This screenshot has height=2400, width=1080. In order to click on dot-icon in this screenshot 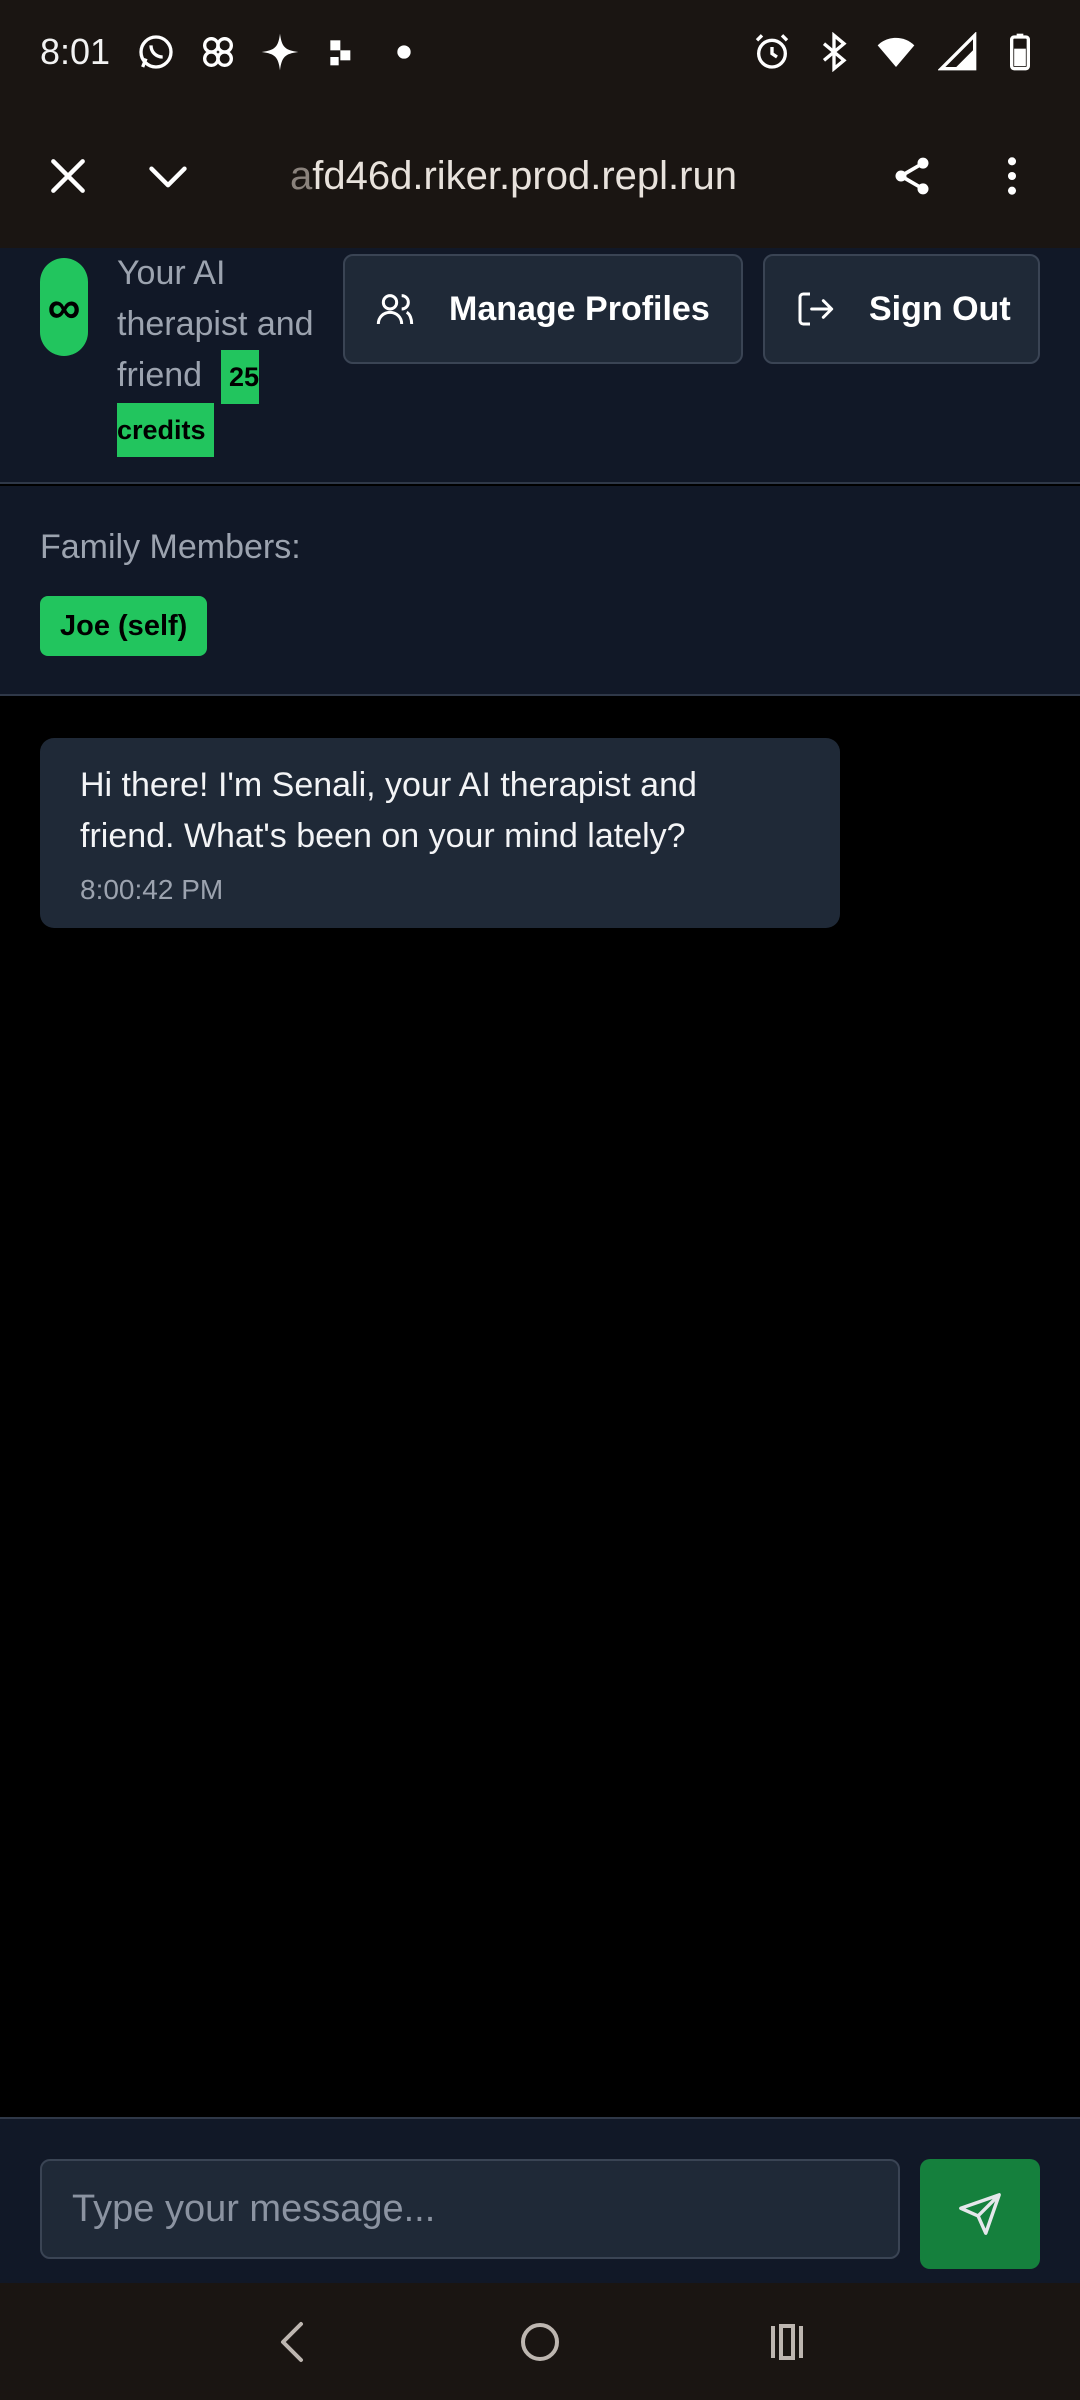, I will do `click(404, 52)`.